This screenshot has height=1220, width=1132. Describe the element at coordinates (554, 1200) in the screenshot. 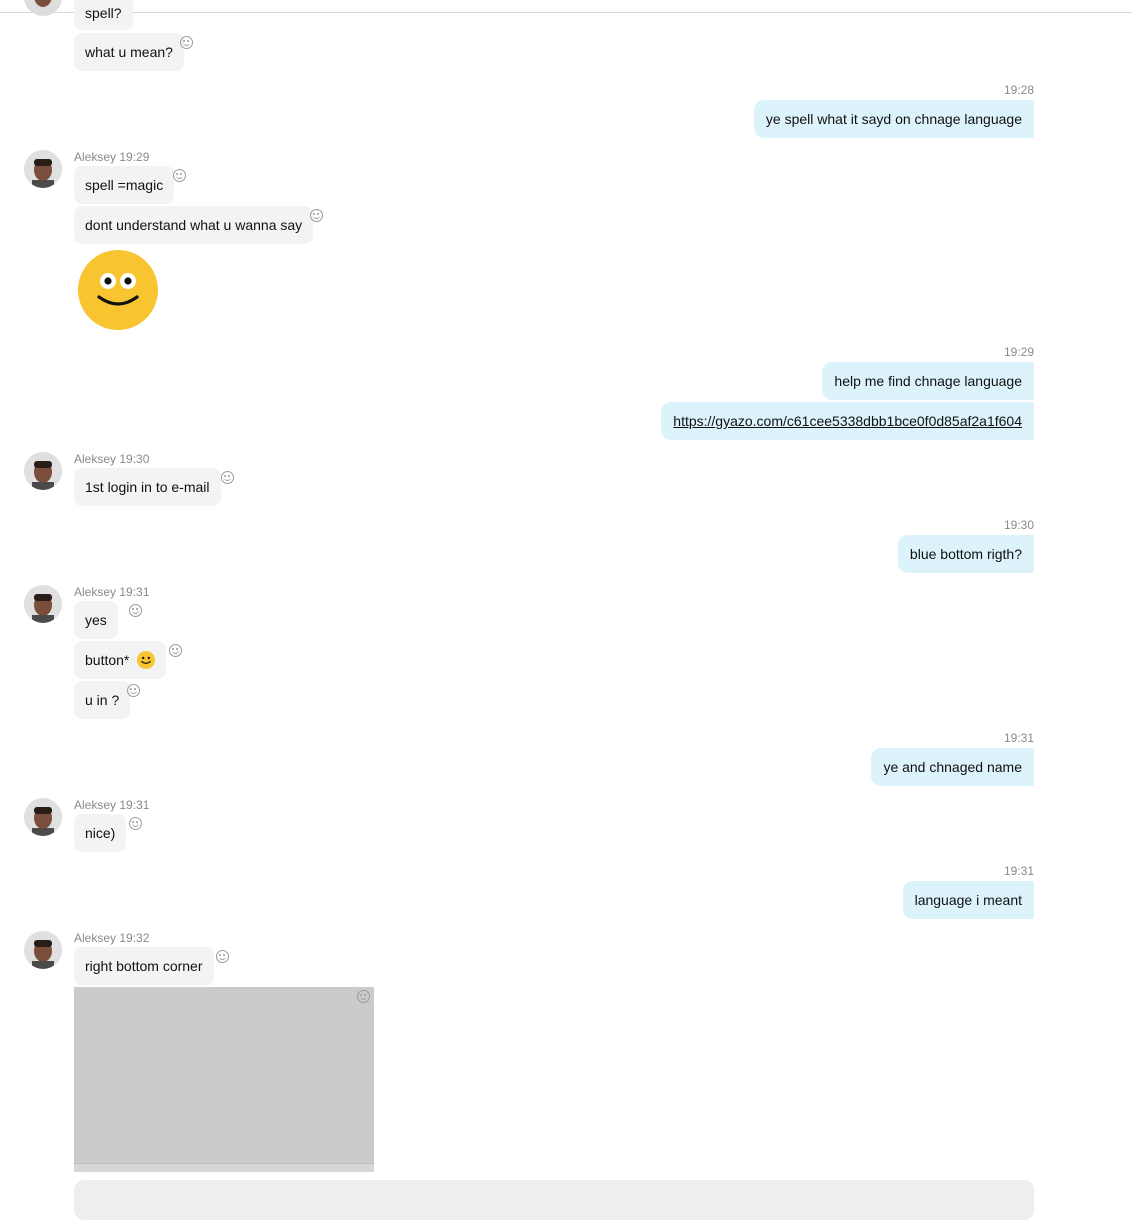

I see `message-composer` at that location.